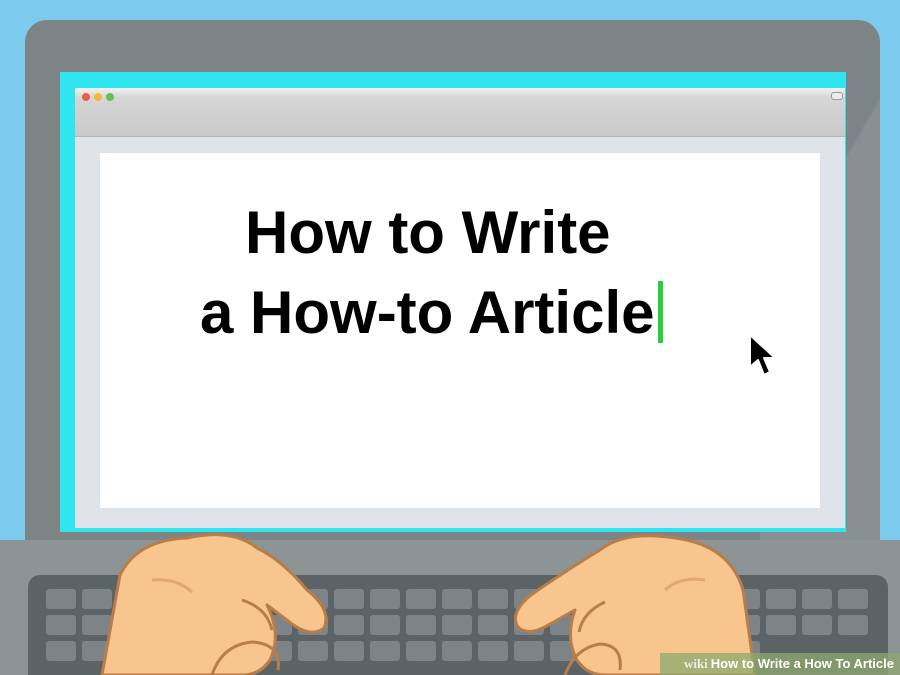  What do you see at coordinates (428, 232) in the screenshot?
I see `title-line-1: How to Write` at bounding box center [428, 232].